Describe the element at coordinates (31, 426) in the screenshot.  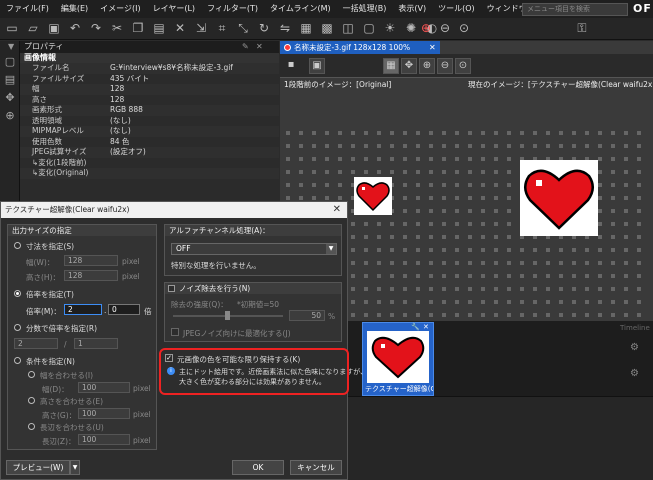
I see `fit-long-radio` at that location.